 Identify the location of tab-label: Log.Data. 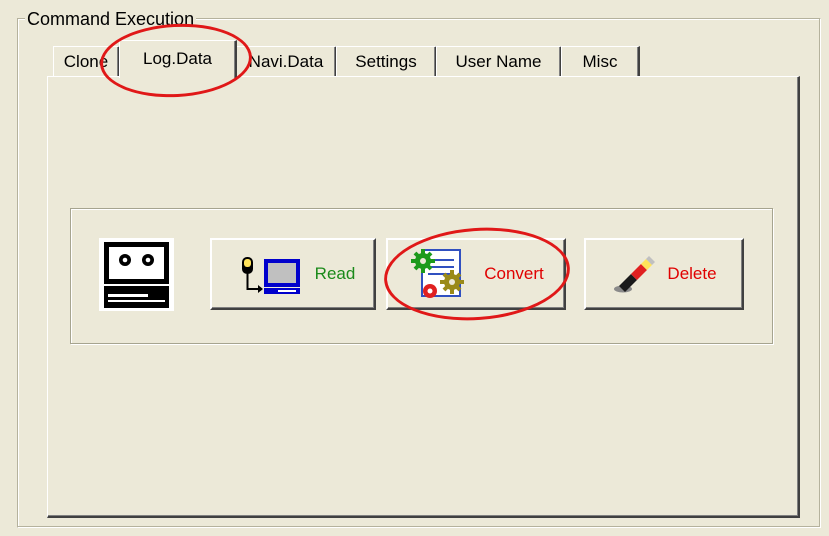
(177, 58).